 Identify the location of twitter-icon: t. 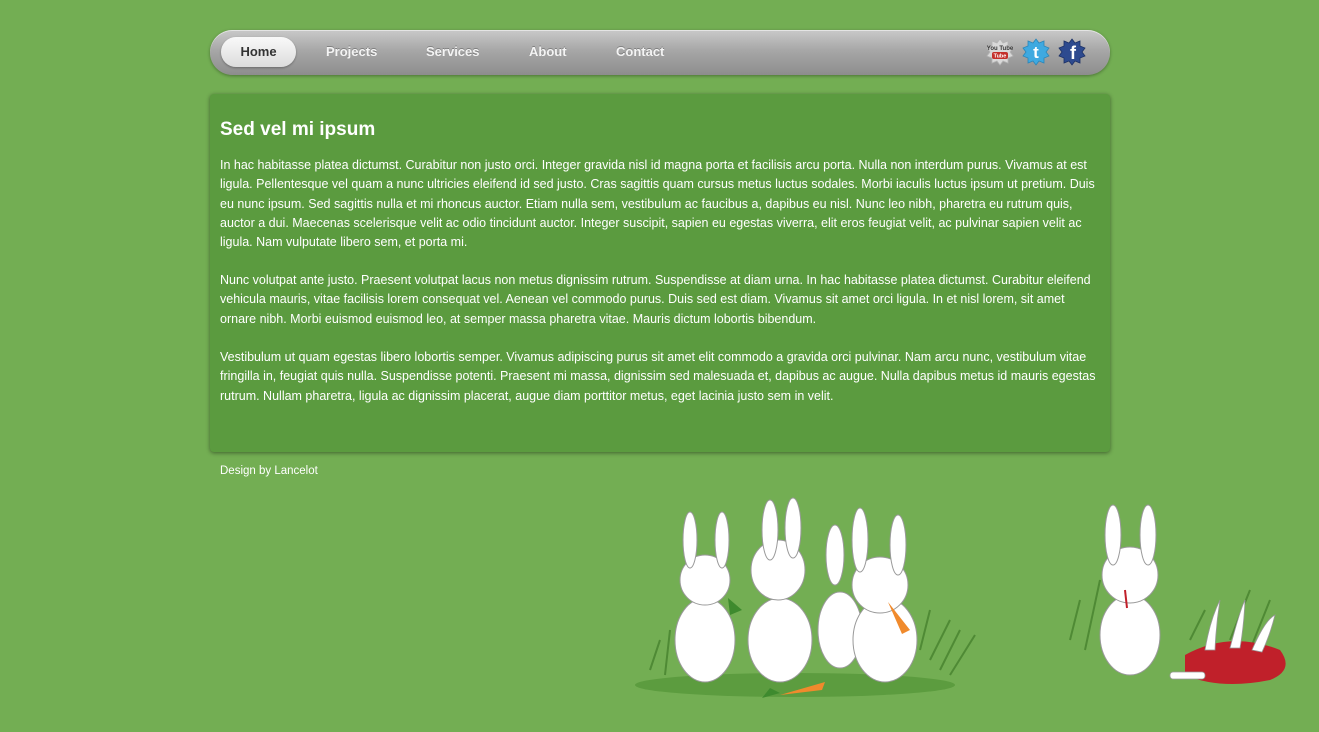
(1036, 52).